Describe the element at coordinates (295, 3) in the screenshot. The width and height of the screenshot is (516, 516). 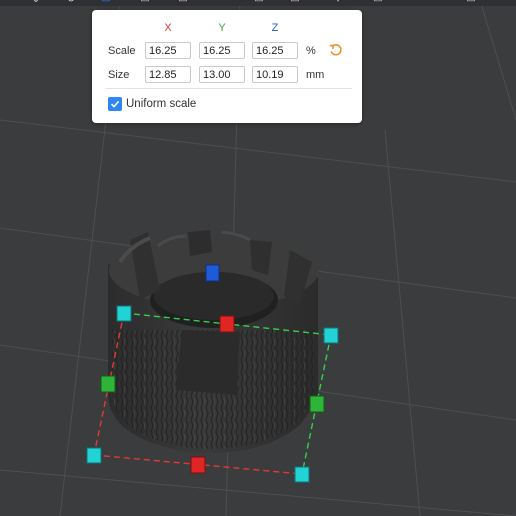
I see `seam-icon: ▭` at that location.